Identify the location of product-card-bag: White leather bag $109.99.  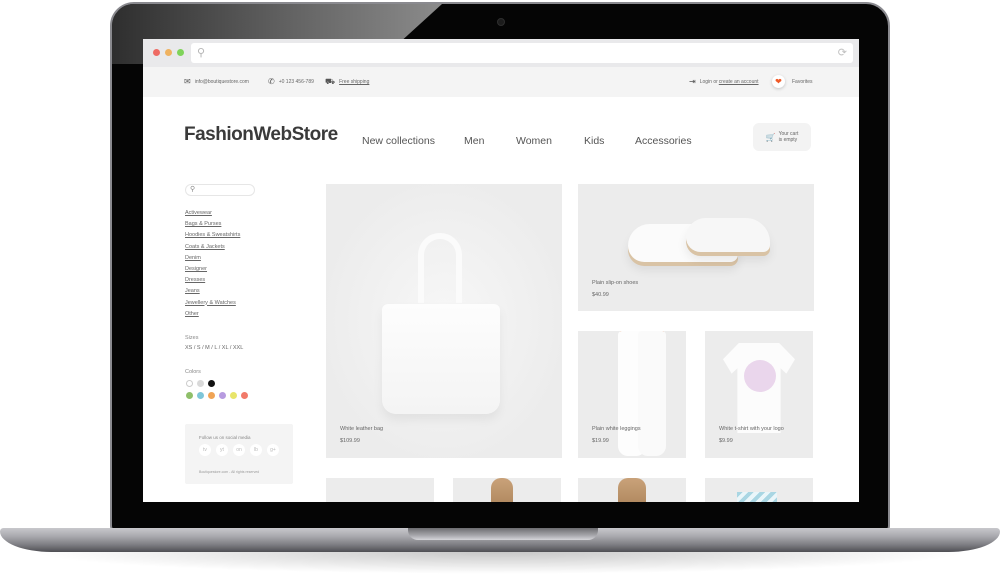
(444, 321).